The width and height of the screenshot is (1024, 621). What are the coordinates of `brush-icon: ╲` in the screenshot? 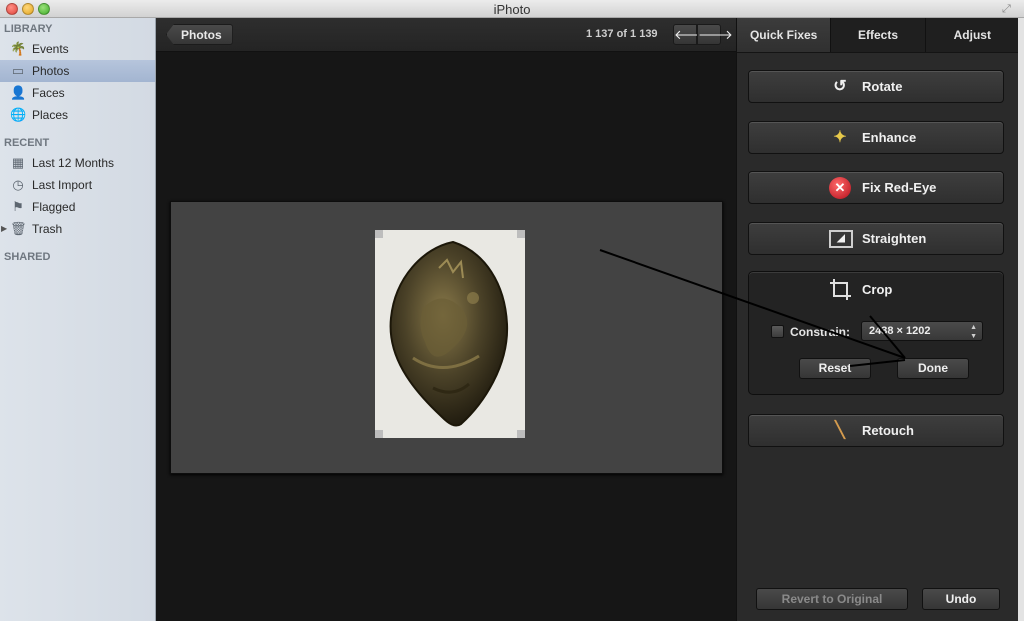 It's located at (840, 430).